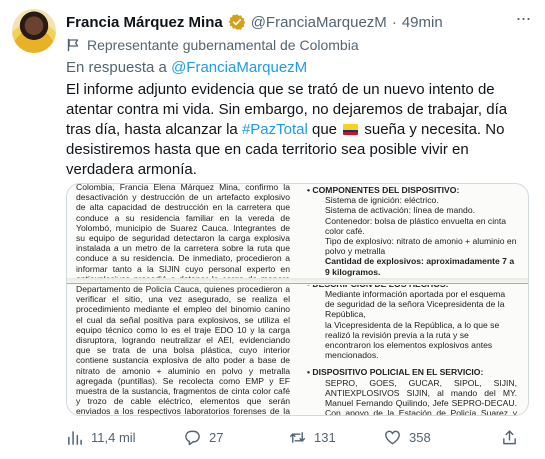  Describe the element at coordinates (420, 437) in the screenshot. I see `likes-count: 358` at that location.